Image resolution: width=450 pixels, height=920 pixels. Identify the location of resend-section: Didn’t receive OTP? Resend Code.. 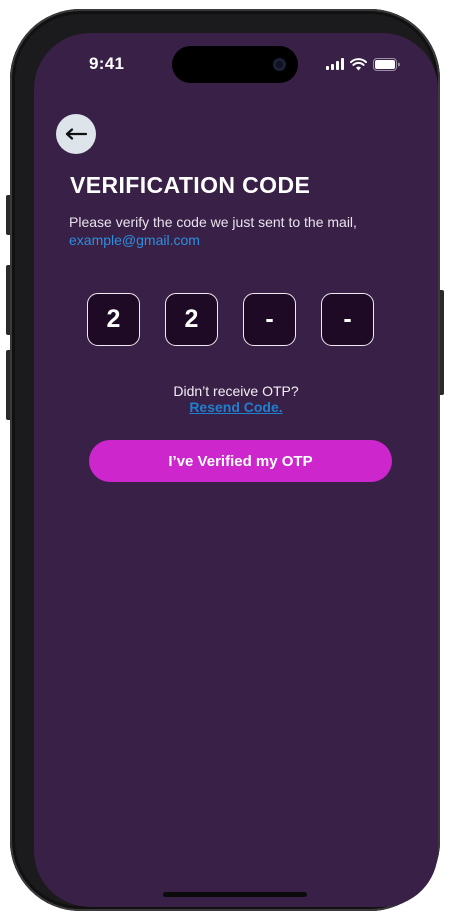
(236, 399).